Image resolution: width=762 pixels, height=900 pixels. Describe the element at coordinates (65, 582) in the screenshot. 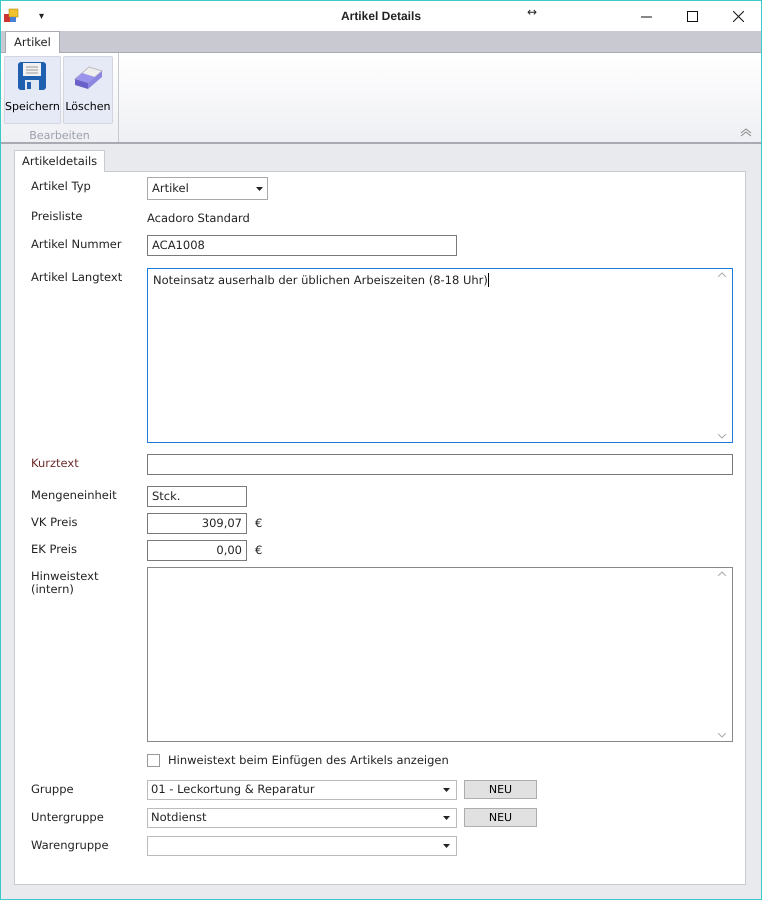

I see `field-label: Hinweistext (intern)` at that location.